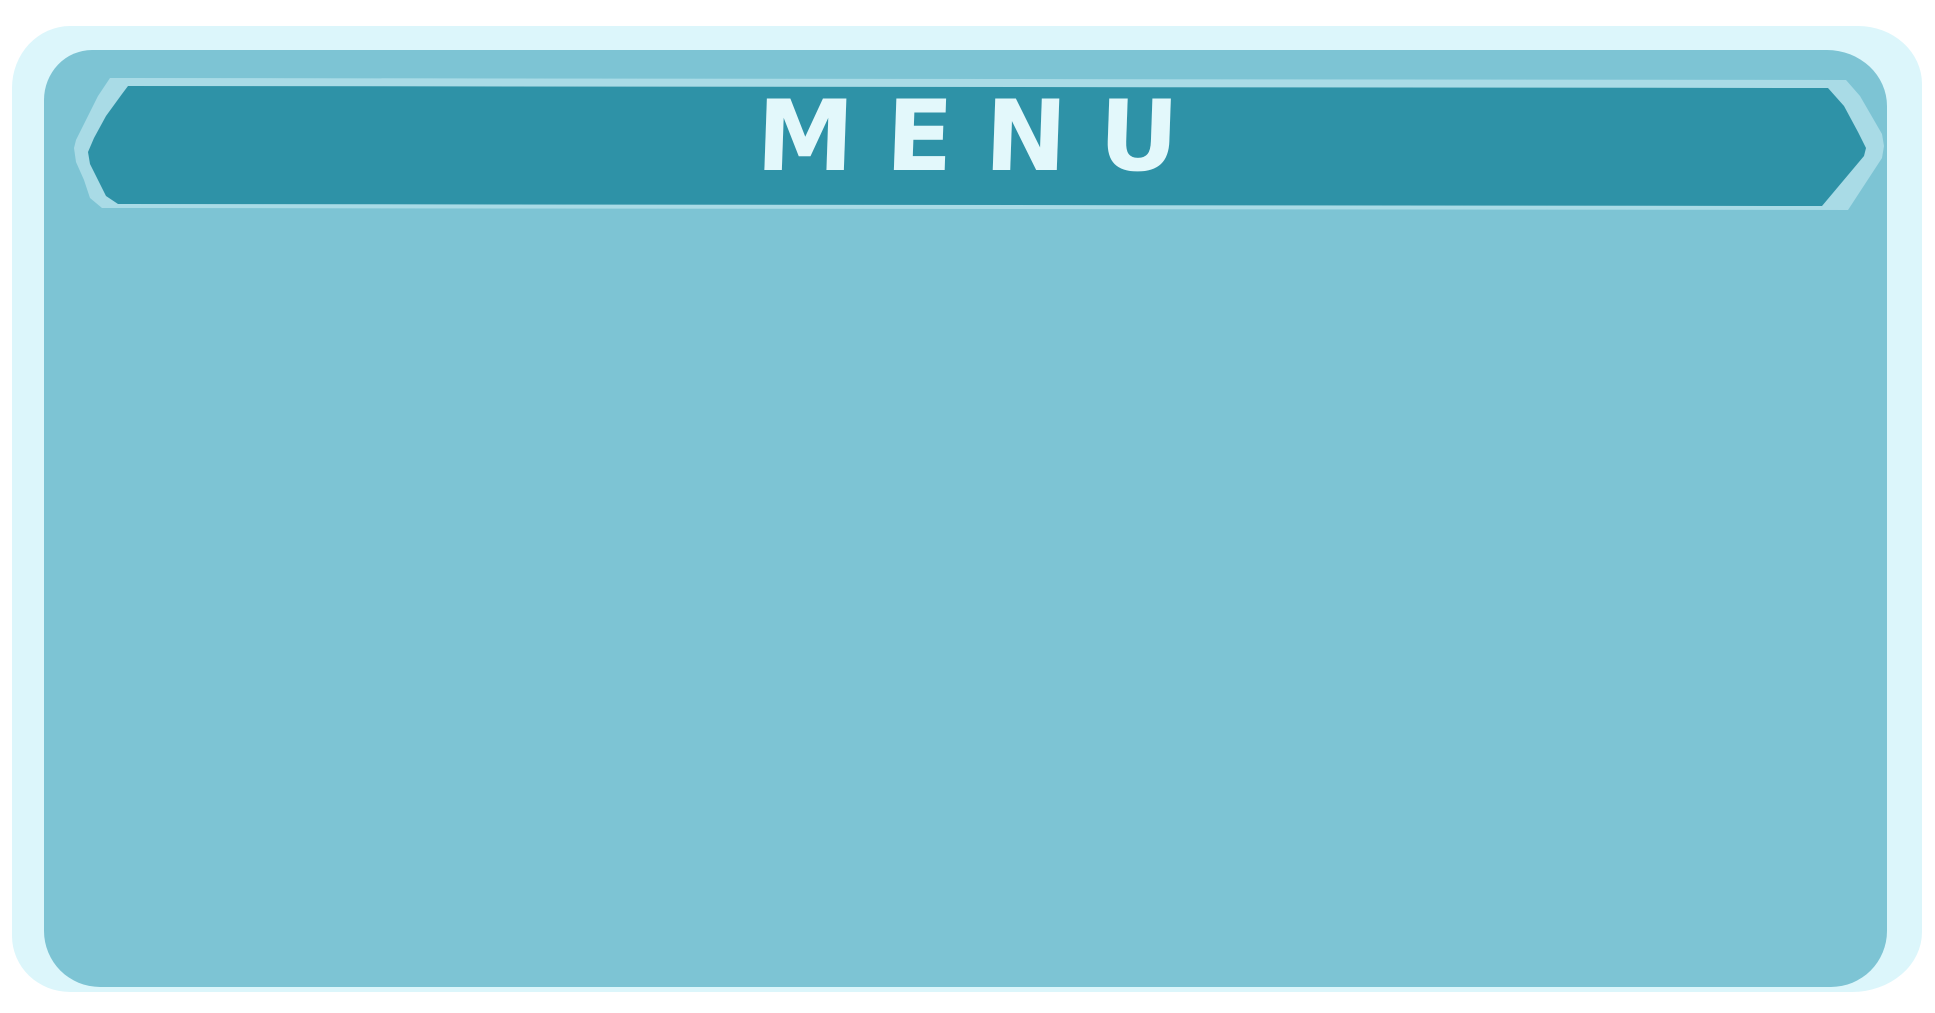 The width and height of the screenshot is (1935, 1013). Describe the element at coordinates (983, 137) in the screenshot. I see `menu-title: MENU` at that location.